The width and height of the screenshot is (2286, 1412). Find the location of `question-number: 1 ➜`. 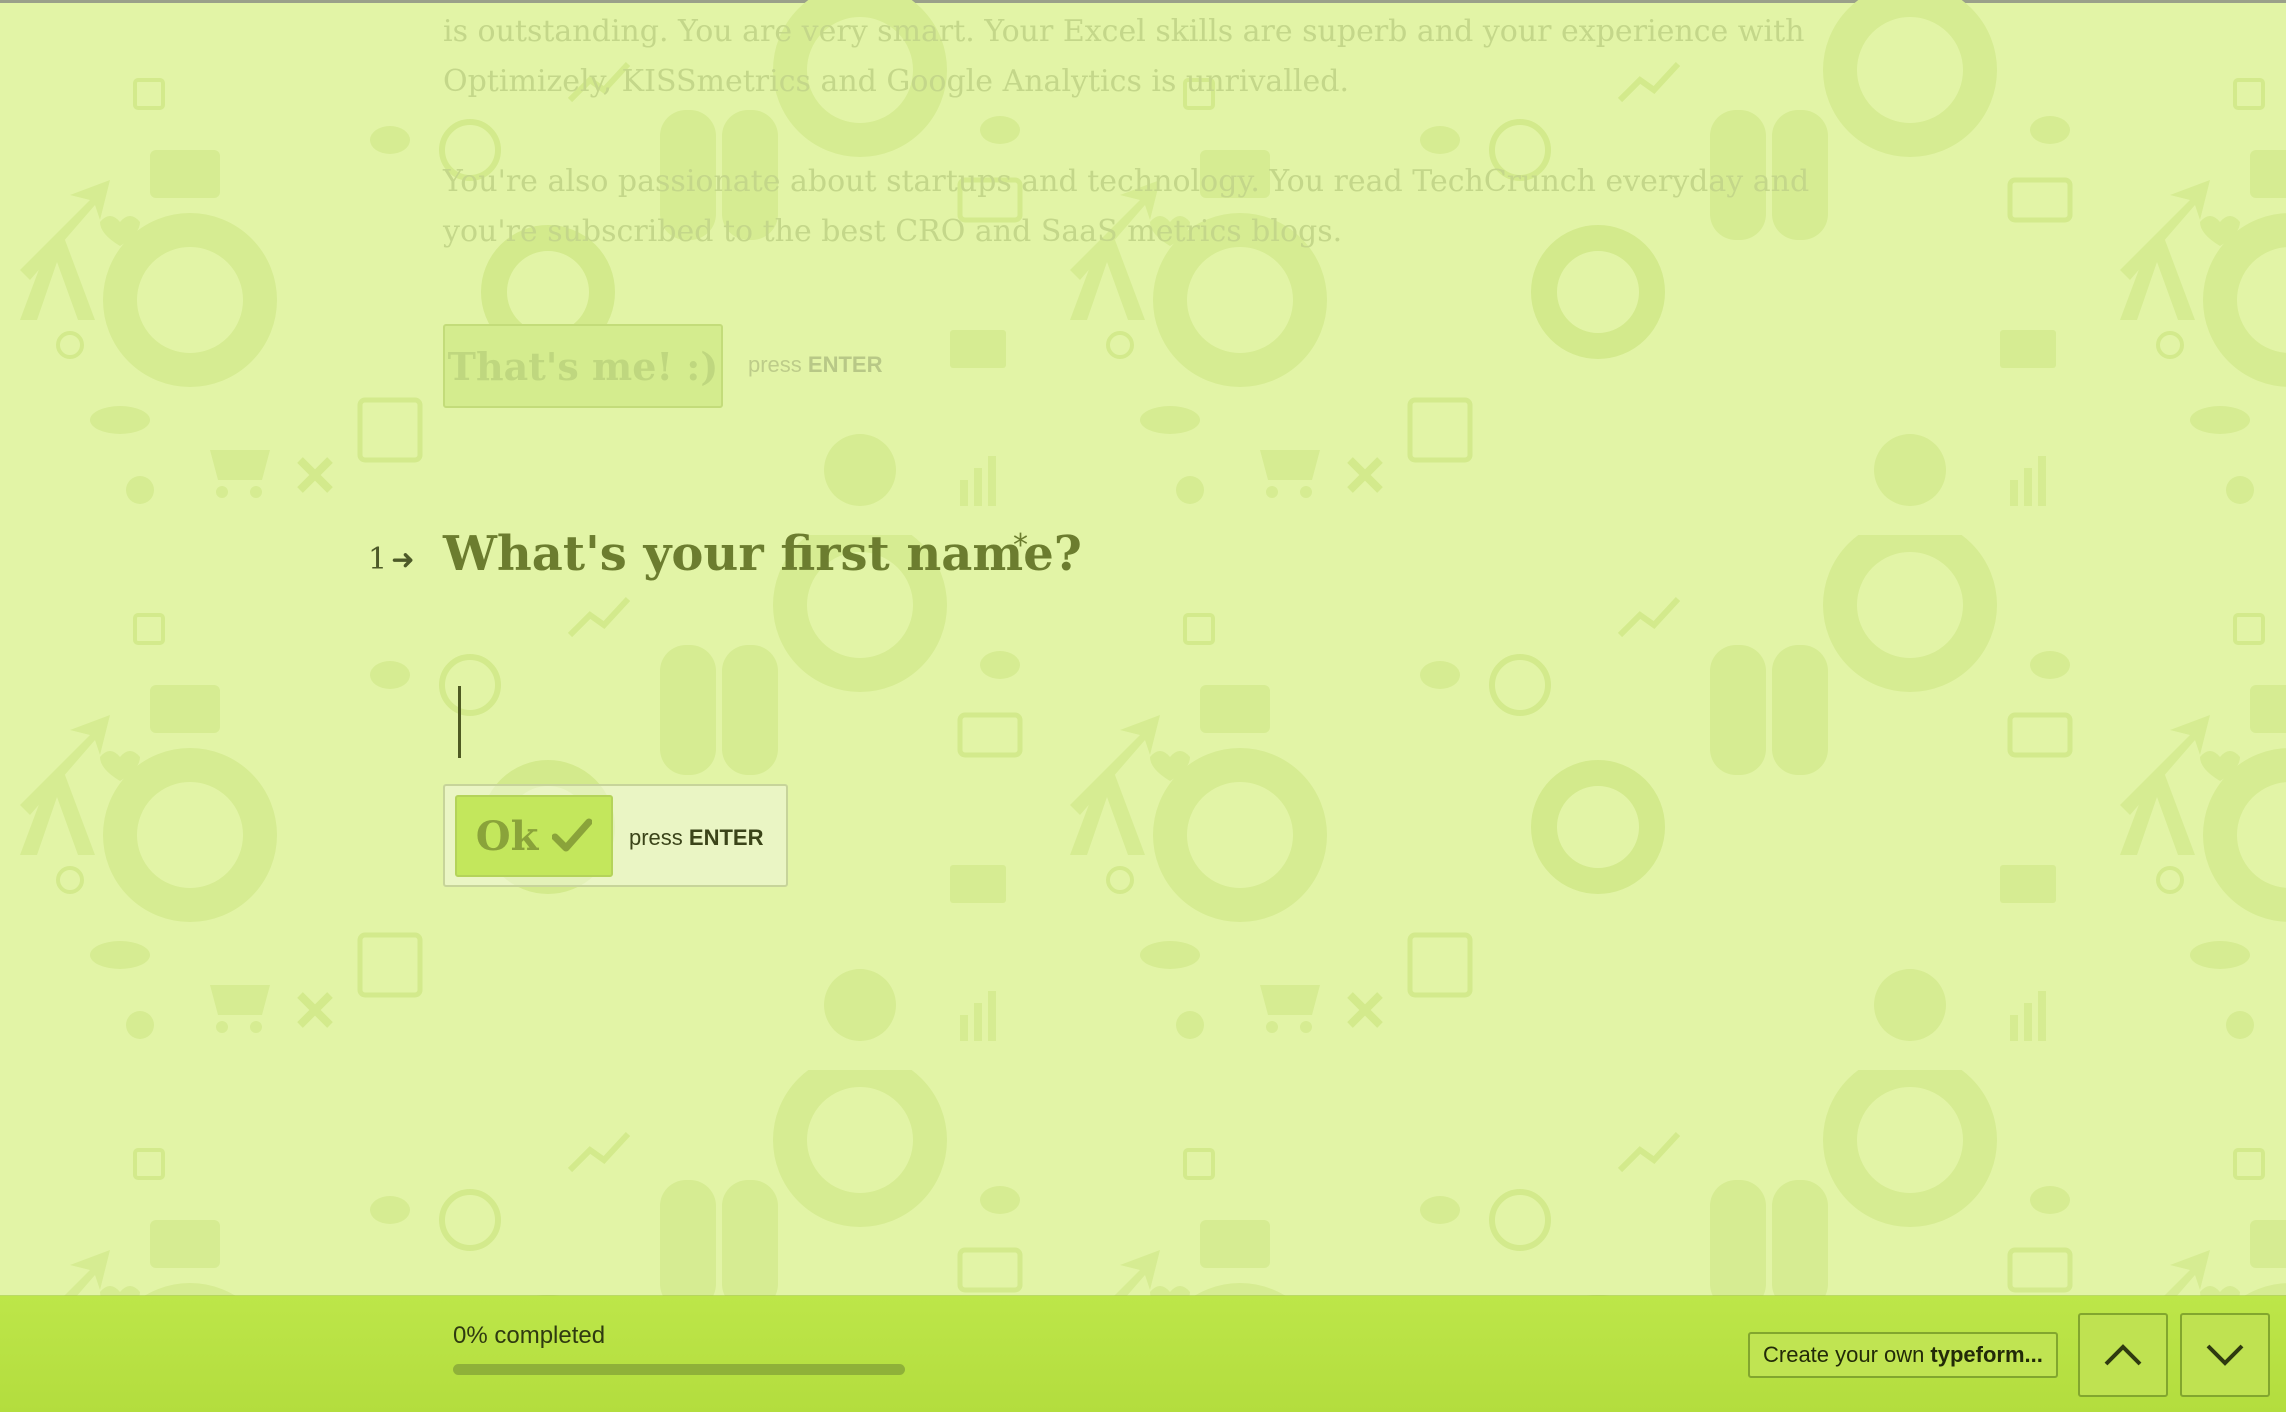

question-number: 1 ➜ is located at coordinates (391, 559).